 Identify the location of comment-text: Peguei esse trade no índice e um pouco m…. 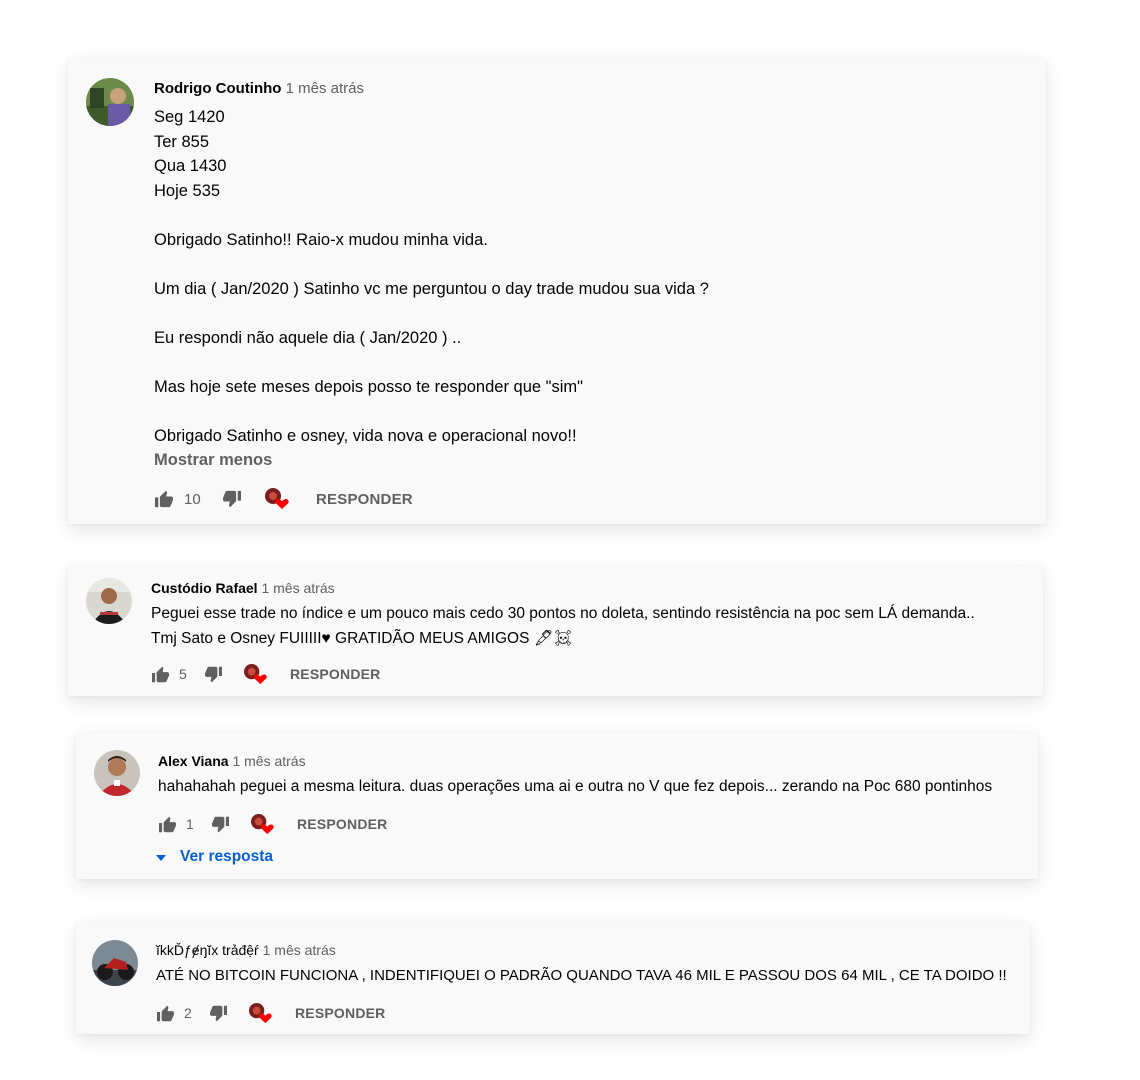
(563, 626).